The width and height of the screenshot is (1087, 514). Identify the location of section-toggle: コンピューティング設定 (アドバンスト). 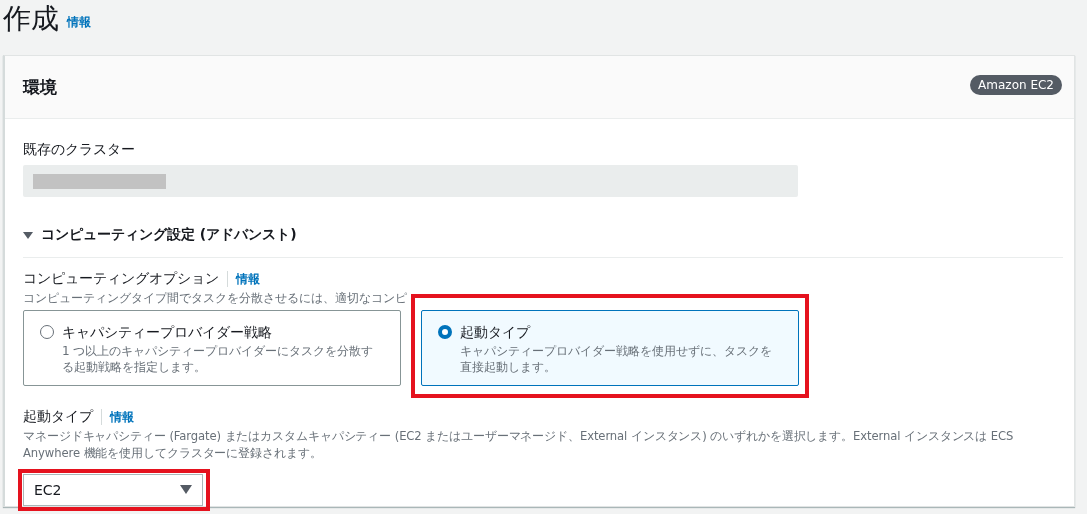
(169, 235).